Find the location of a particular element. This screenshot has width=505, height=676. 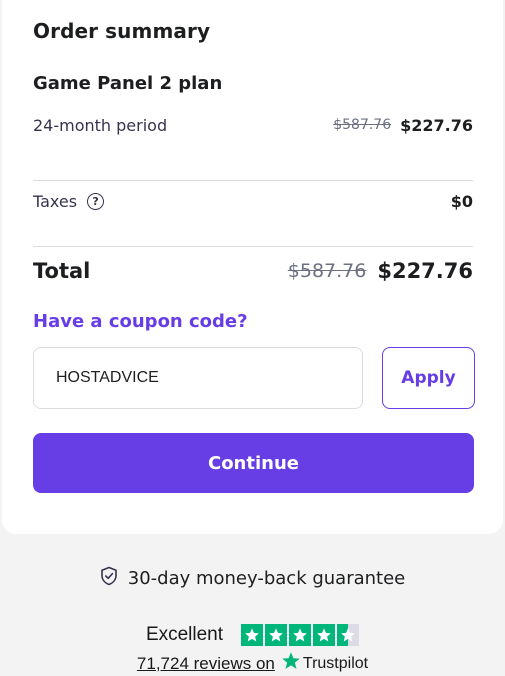

trustpilot-rating: Excellent is located at coordinates (252, 635).